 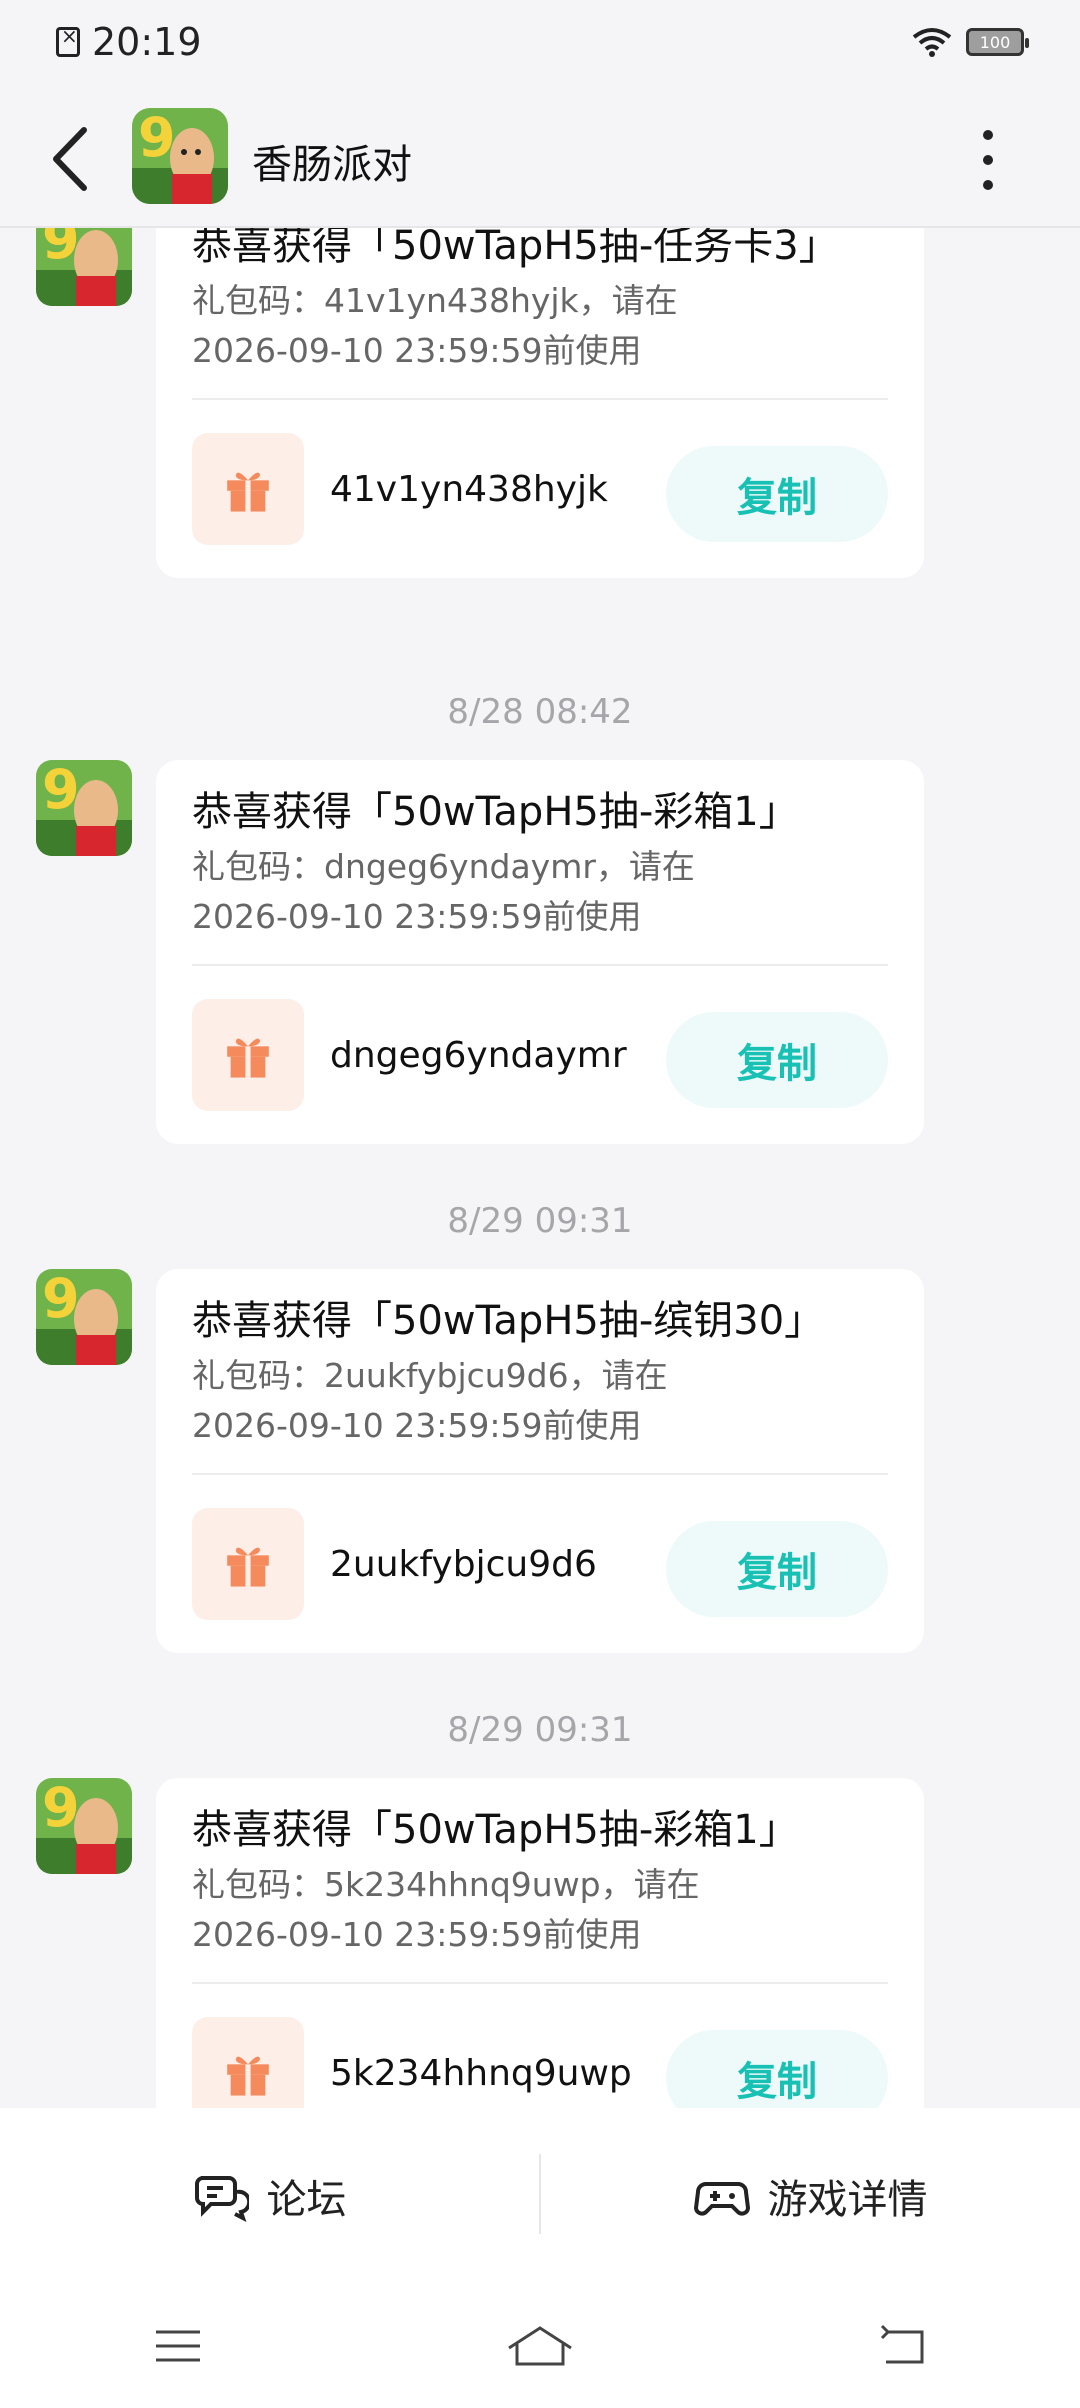 I want to click on tab-game-detail: 游戏详情, so click(x=810, y=2196).